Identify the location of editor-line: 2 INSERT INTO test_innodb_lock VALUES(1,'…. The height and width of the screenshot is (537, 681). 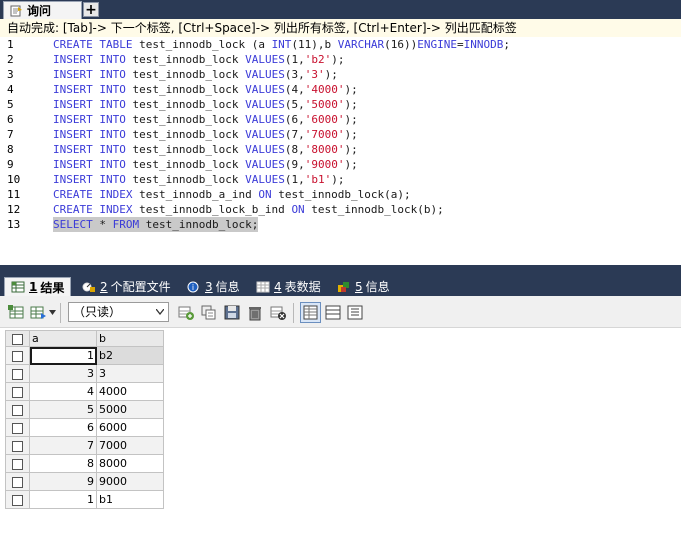
(340, 59).